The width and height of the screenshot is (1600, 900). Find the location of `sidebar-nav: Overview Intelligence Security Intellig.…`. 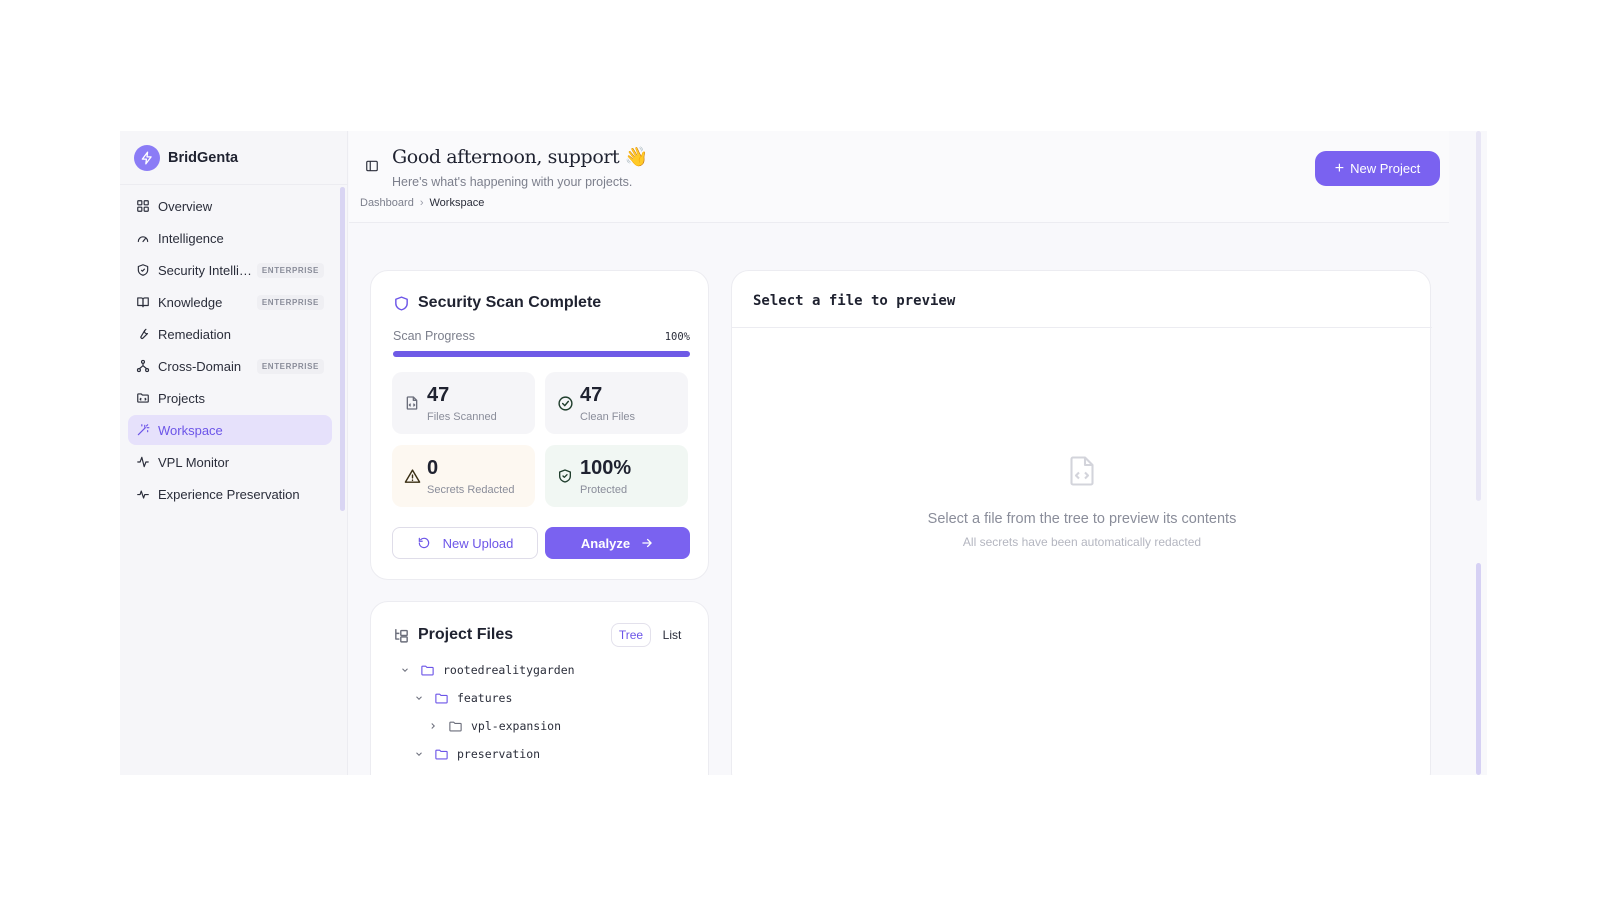

sidebar-nav: Overview Intelligence Security Intellig.… is located at coordinates (230, 351).